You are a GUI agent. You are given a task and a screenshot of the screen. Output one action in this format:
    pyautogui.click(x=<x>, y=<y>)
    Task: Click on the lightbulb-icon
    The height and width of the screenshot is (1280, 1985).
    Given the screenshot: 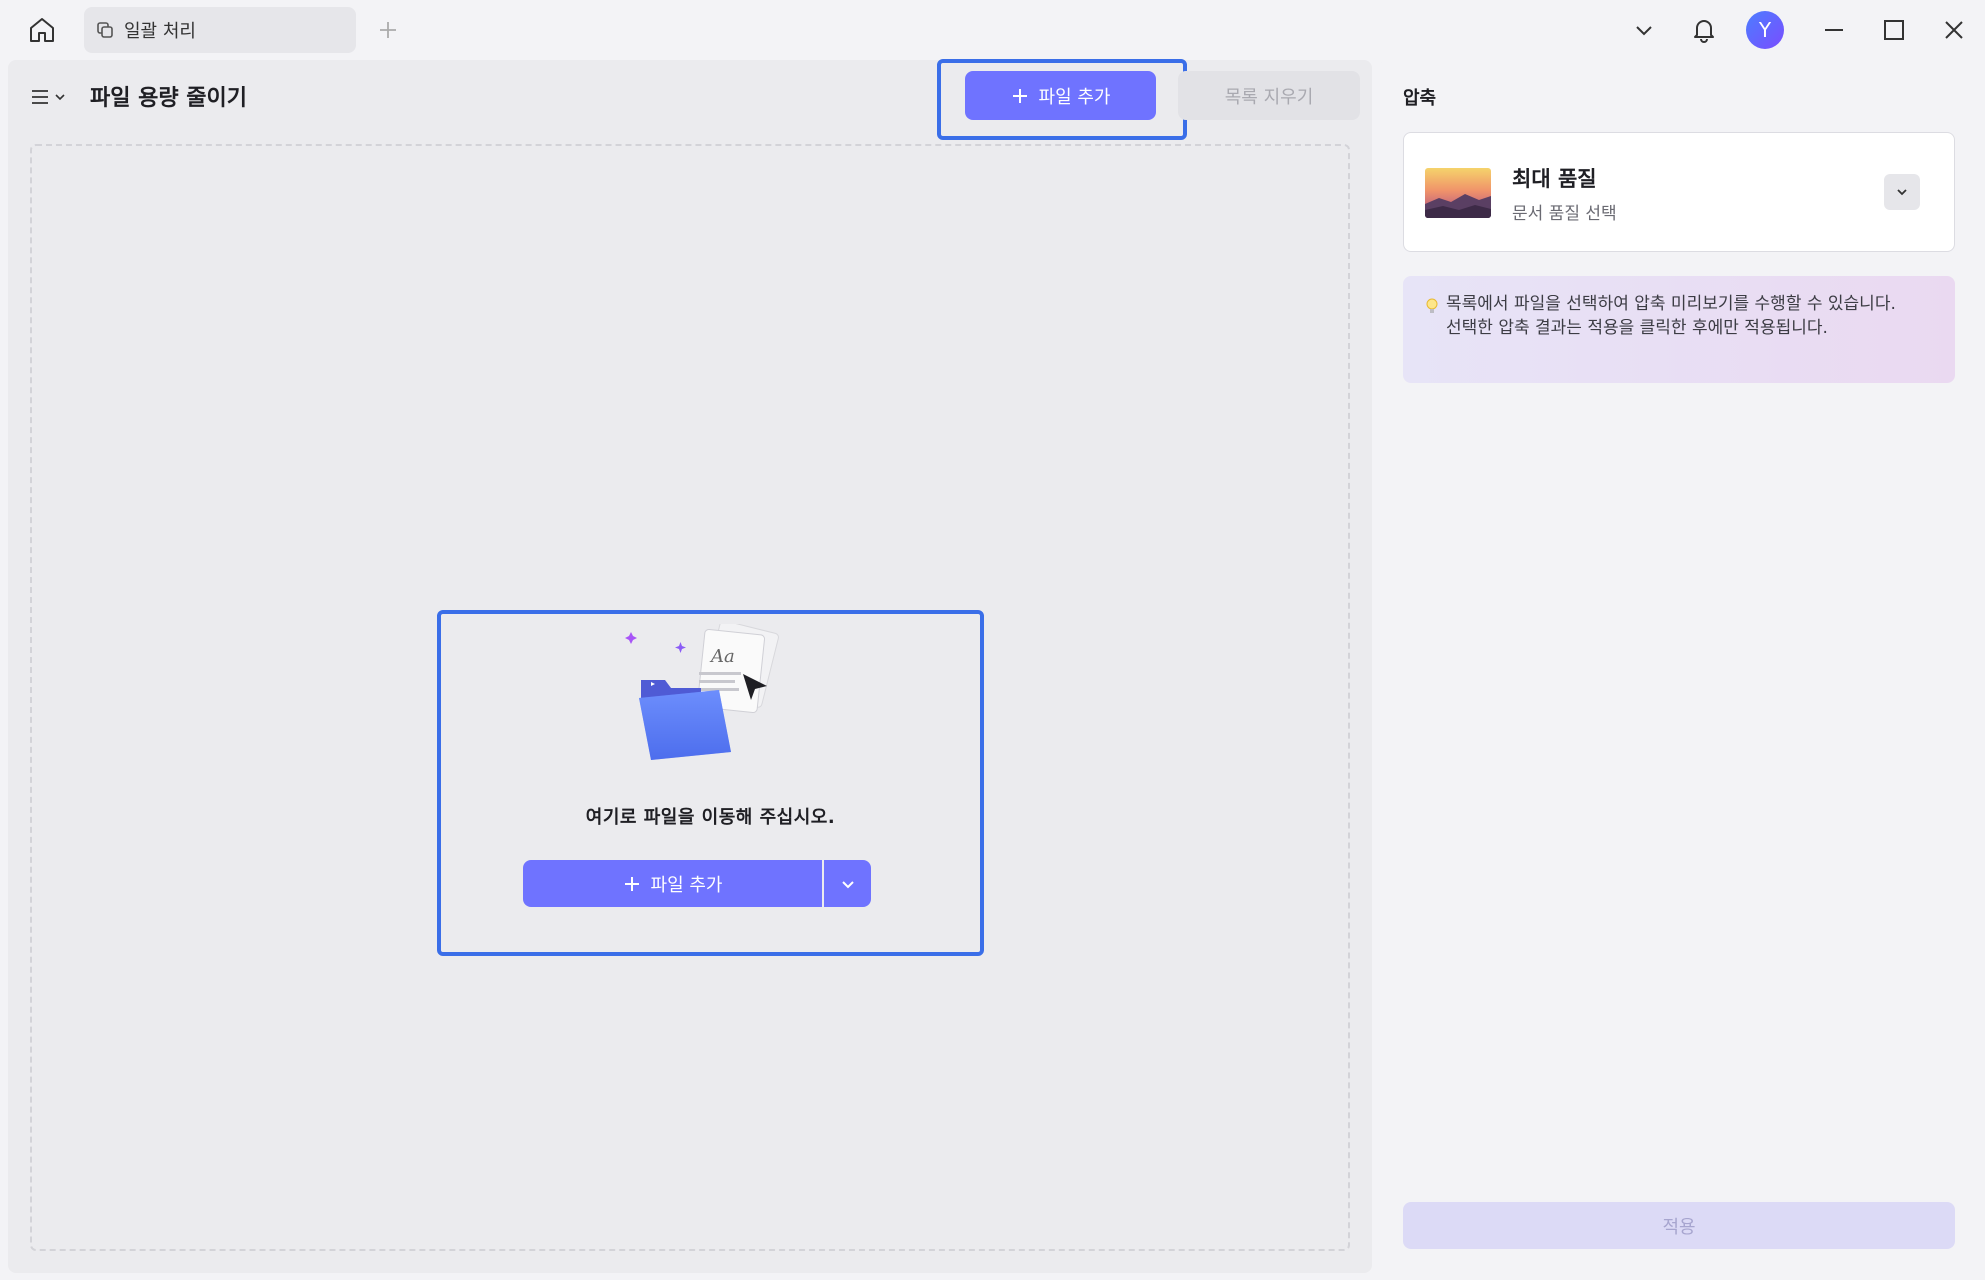 What is the action you would take?
    pyautogui.click(x=1432, y=305)
    